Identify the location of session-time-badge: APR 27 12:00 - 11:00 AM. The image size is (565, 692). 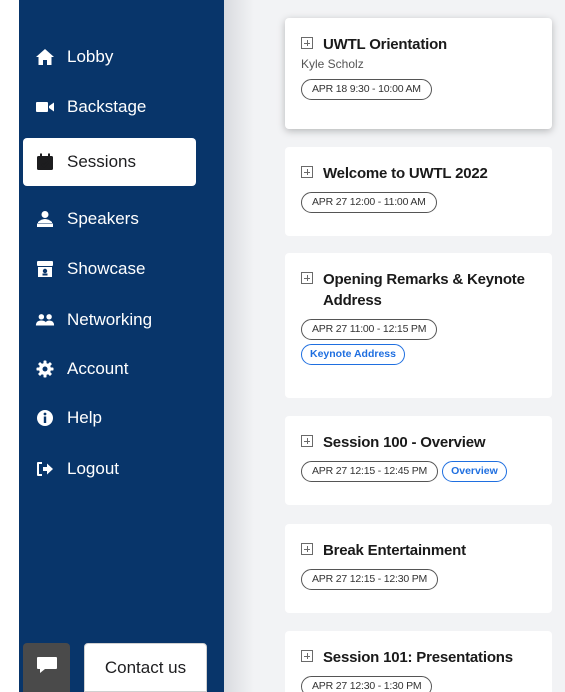
(369, 202).